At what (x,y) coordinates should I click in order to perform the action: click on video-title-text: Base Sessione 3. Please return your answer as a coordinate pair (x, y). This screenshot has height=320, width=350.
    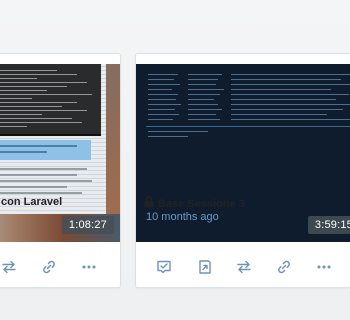
    Looking at the image, I should click on (201, 204).